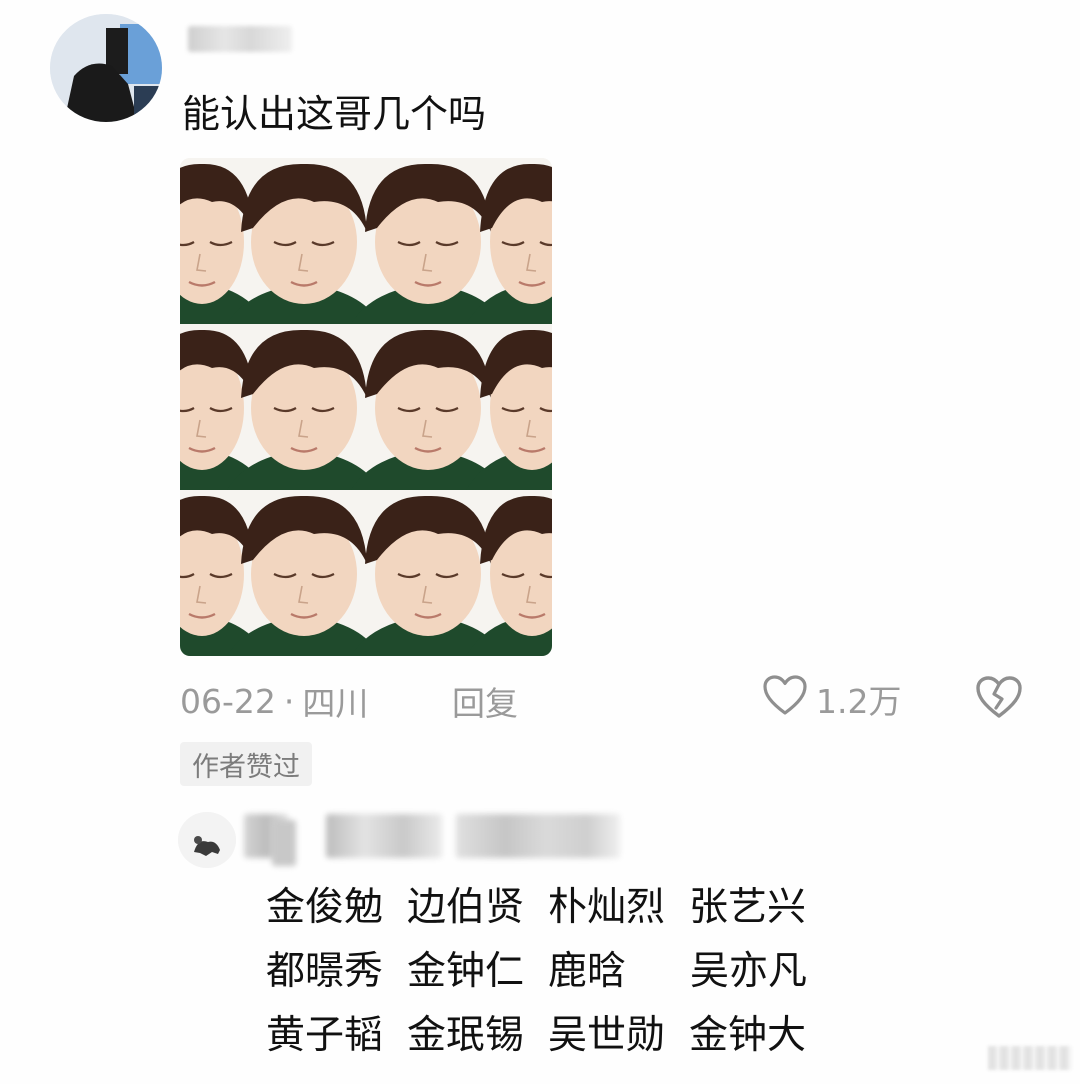  Describe the element at coordinates (106, 68) in the screenshot. I see `commenter-avatar` at that location.